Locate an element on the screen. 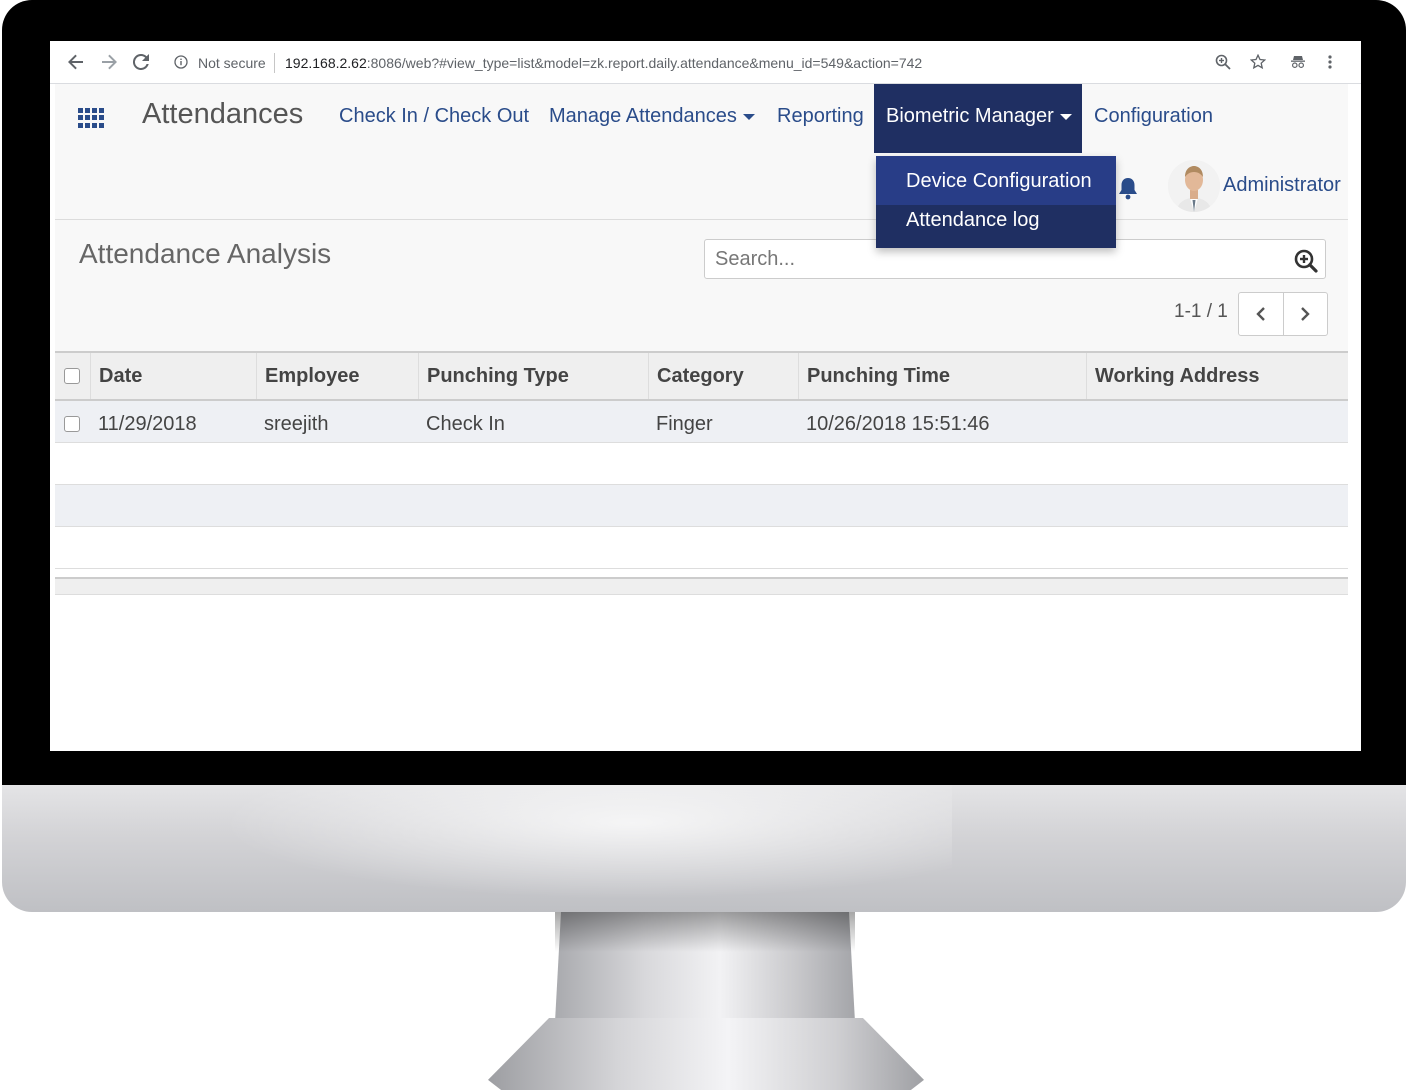 This screenshot has height=1092, width=1408. table-footer is located at coordinates (701, 586).